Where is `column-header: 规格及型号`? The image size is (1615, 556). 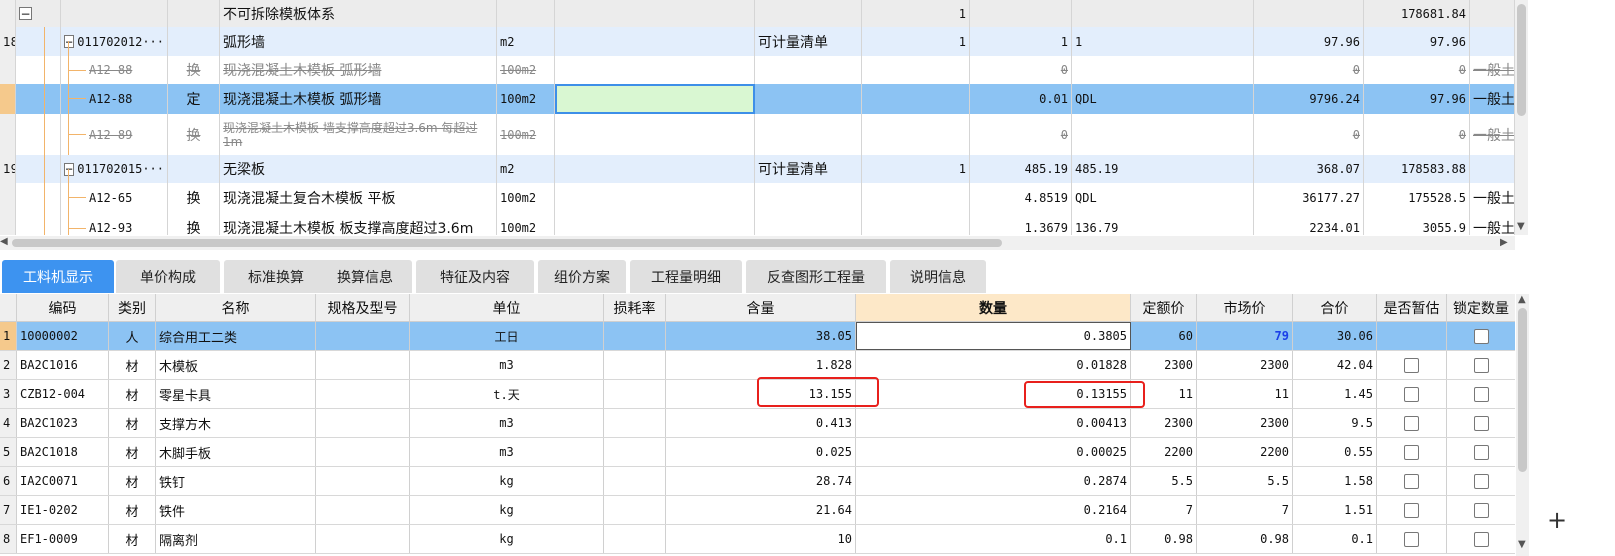 column-header: 规格及型号 is located at coordinates (363, 307).